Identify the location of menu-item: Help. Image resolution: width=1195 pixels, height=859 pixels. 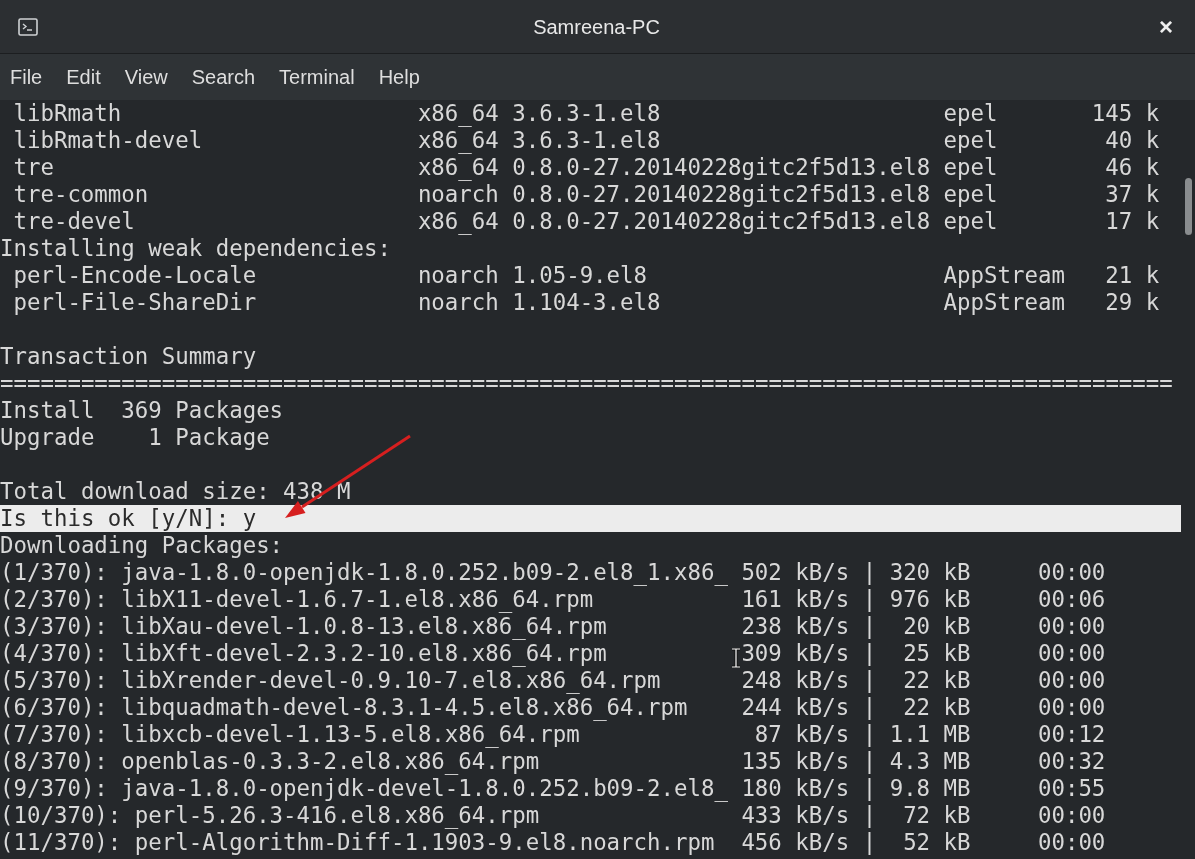
(399, 77).